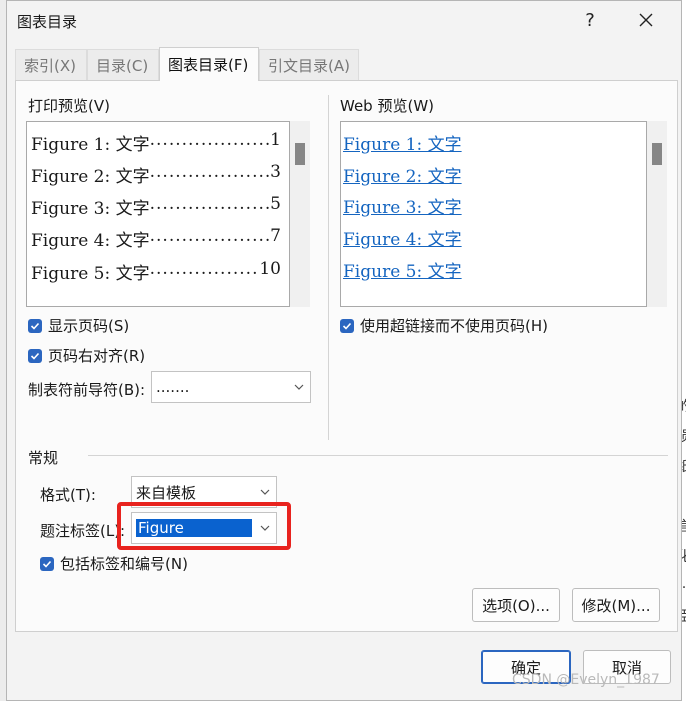 This screenshot has height=701, width=686. Describe the element at coordinates (387, 106) in the screenshot. I see `web-preview-label: Web 预览(W)` at that location.